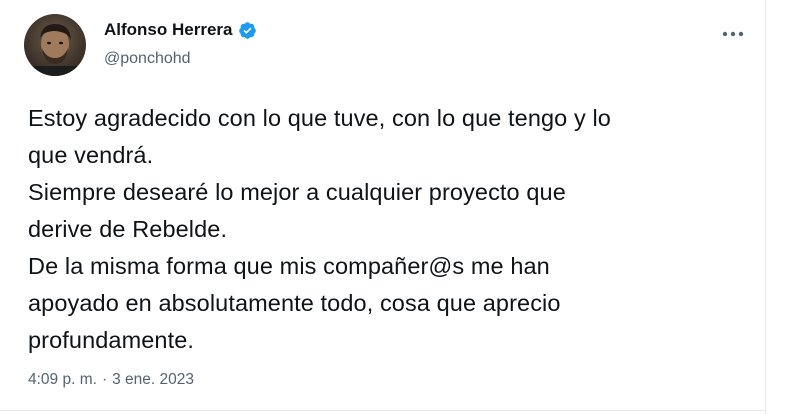  Describe the element at coordinates (248, 30) in the screenshot. I see `verified-badge-icon` at that location.